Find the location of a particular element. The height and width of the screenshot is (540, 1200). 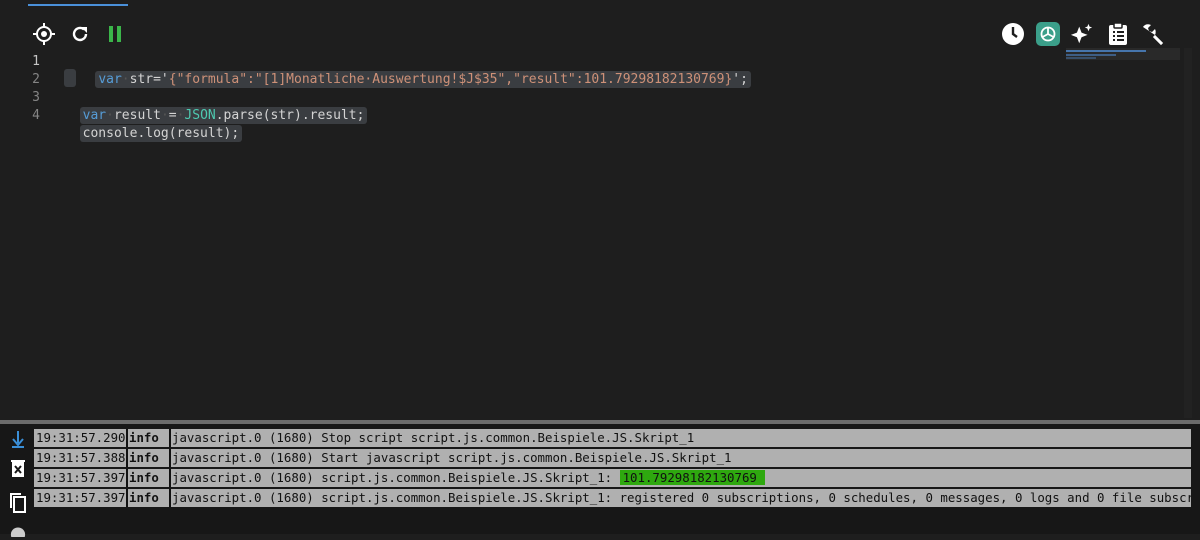

result-value-highlight: 101.79298182130769 is located at coordinates (692, 477).